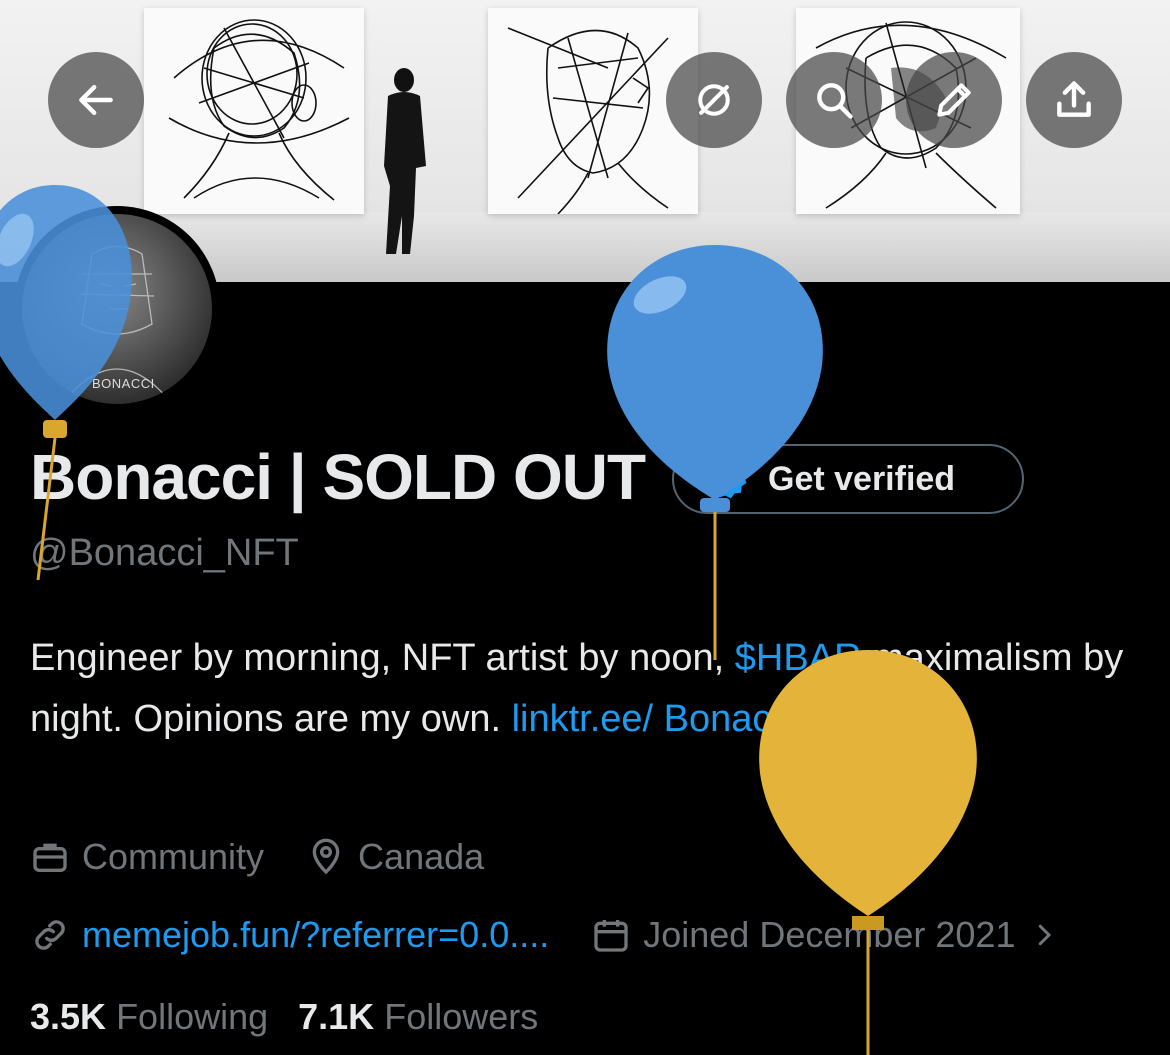 The image size is (1170, 1055). Describe the element at coordinates (698, 719) in the screenshot. I see `bio-linktree-link: linktr.ee/ Bonacci.NFT` at that location.